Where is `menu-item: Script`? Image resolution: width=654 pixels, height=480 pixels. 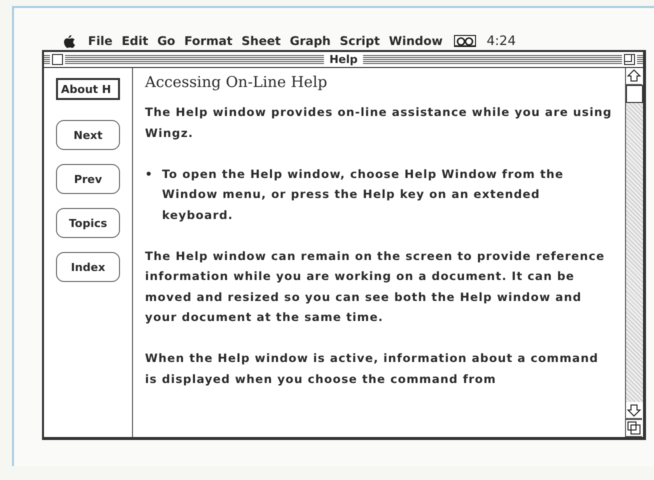 menu-item: Script is located at coordinates (360, 41).